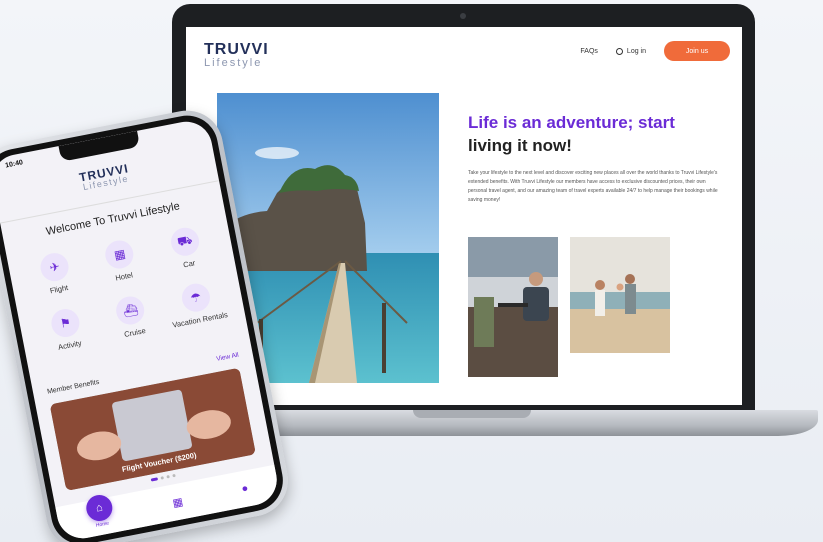  I want to click on hero-title-rest: living it now!, so click(520, 145).